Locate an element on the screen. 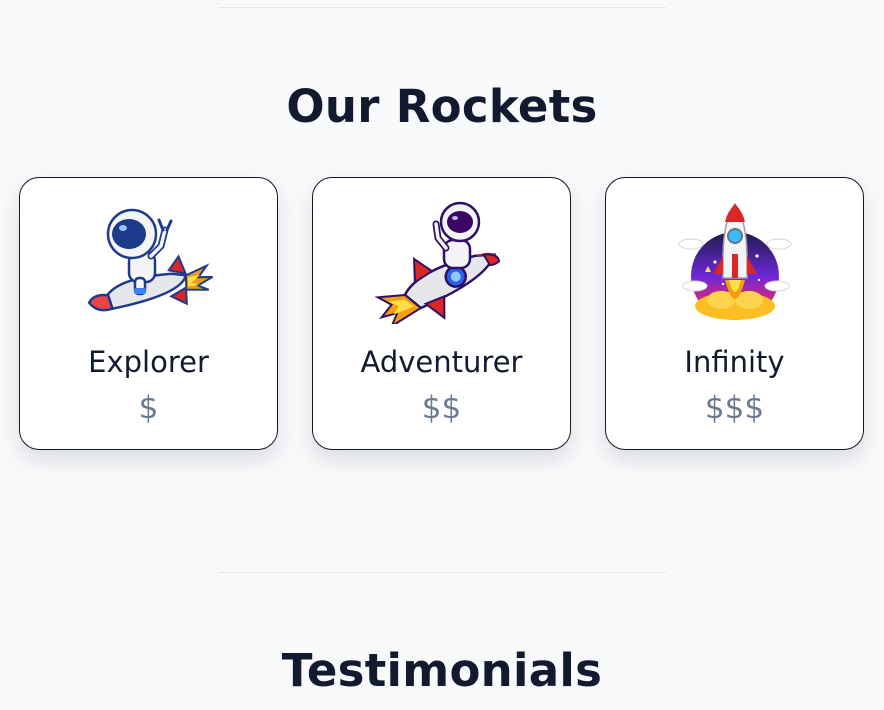 This screenshot has height=710, width=884. rocket-launch-icon is located at coordinates (735, 262).